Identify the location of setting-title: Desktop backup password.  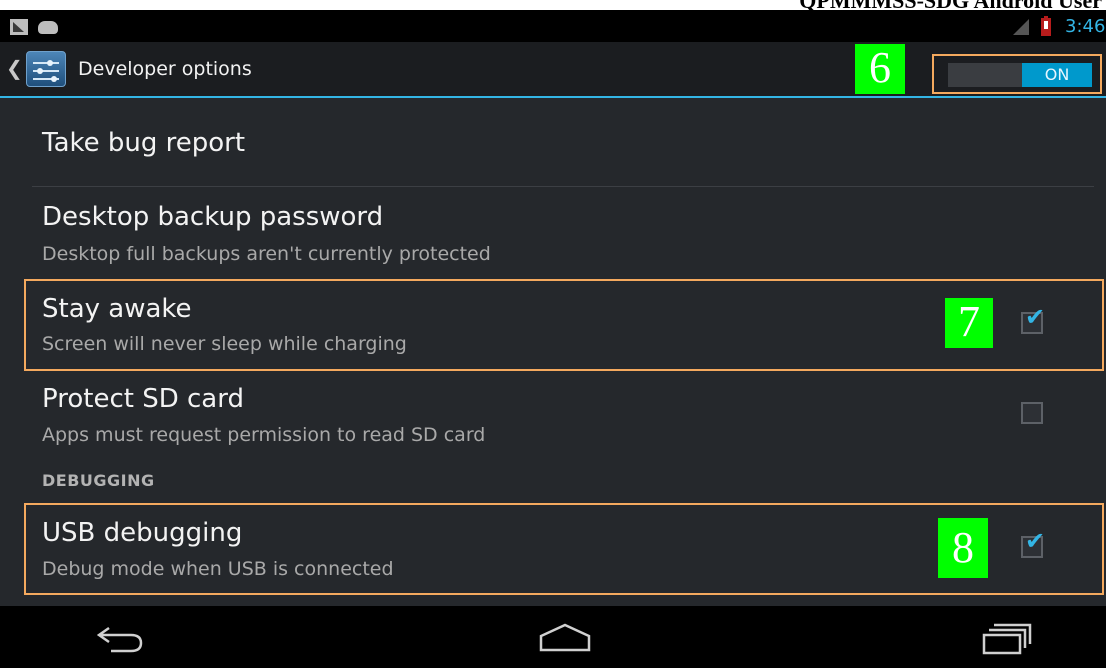
(213, 217).